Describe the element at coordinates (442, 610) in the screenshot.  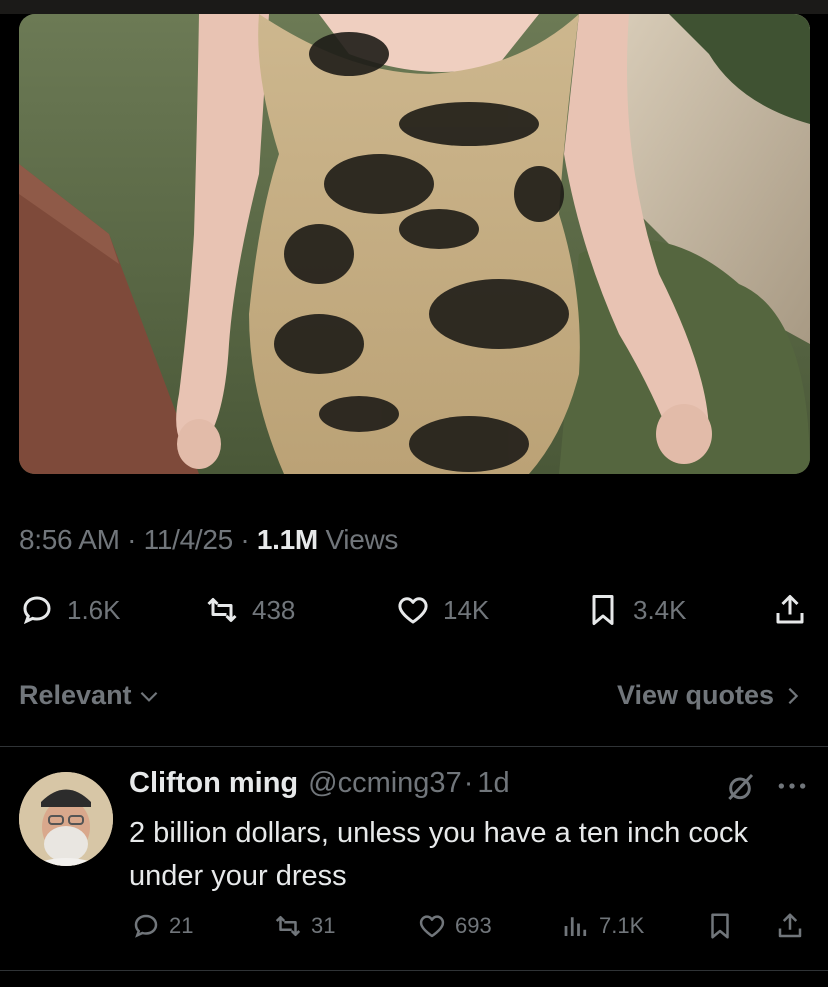
I see `like-button: 14K` at that location.